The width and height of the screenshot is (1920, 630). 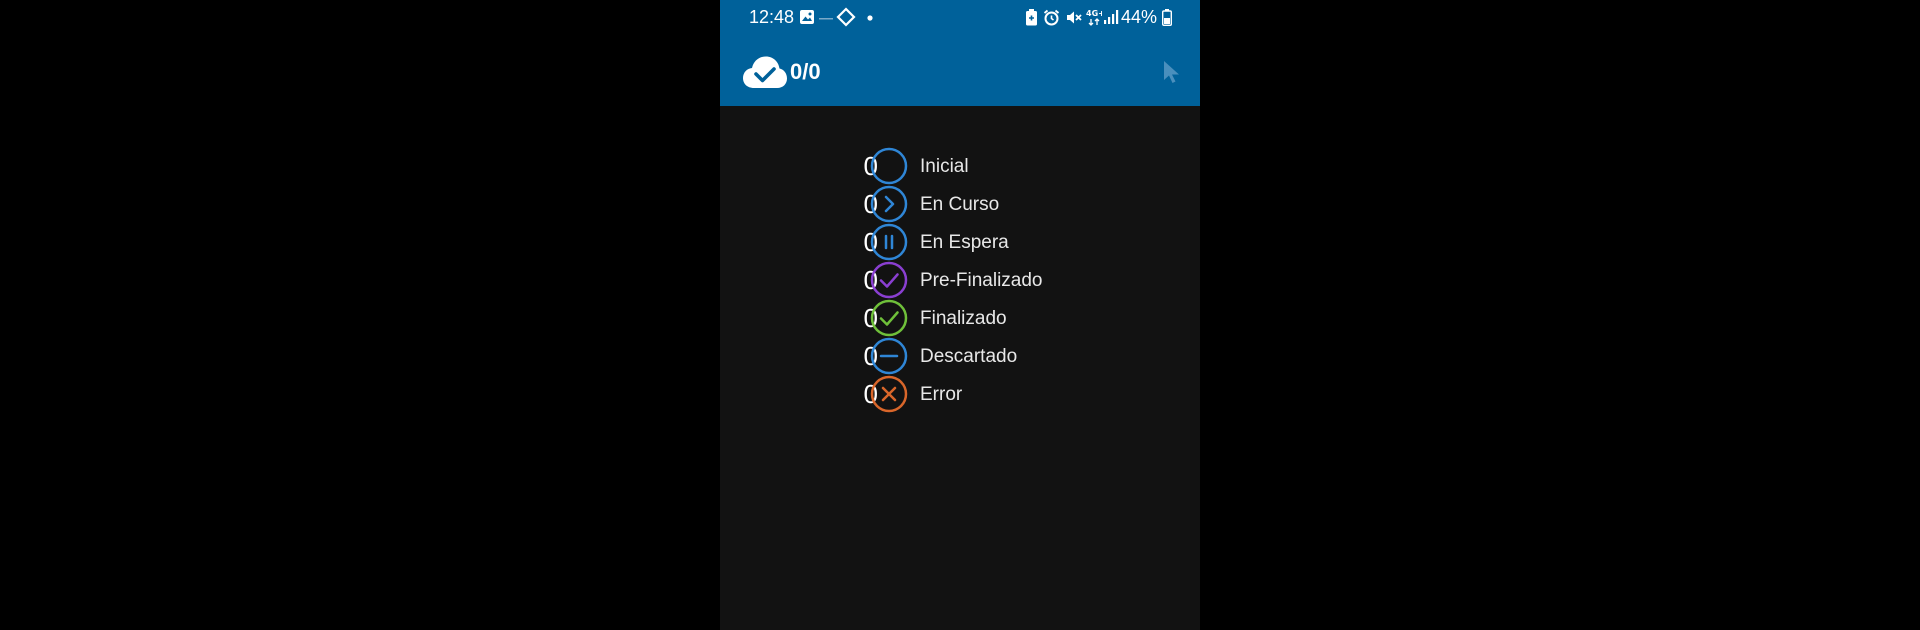 What do you see at coordinates (1031, 17) in the screenshot?
I see `battery-saver-icon` at bounding box center [1031, 17].